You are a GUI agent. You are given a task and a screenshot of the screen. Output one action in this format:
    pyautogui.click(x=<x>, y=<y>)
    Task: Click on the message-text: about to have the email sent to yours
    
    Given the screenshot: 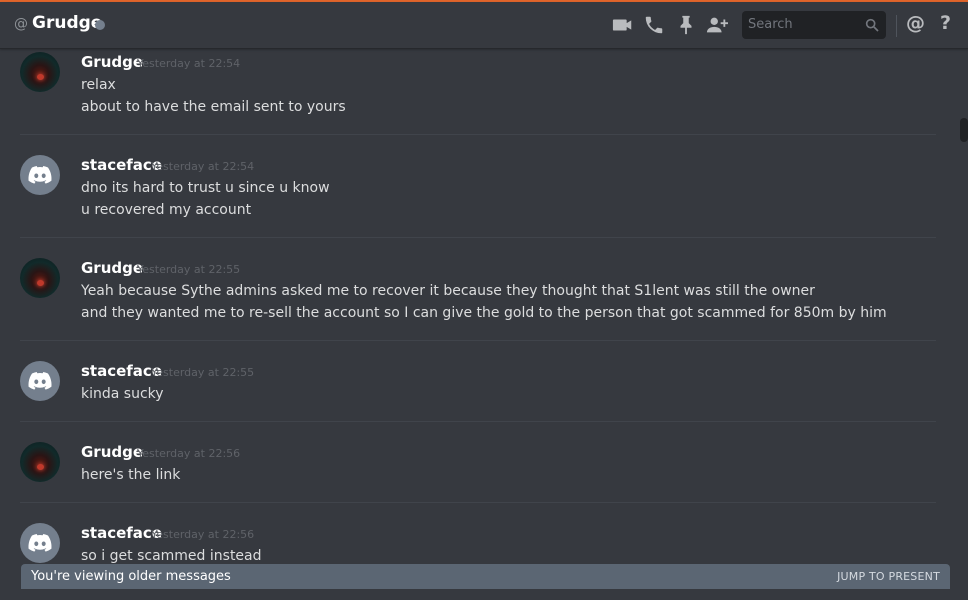 What is the action you would take?
    pyautogui.click(x=213, y=107)
    